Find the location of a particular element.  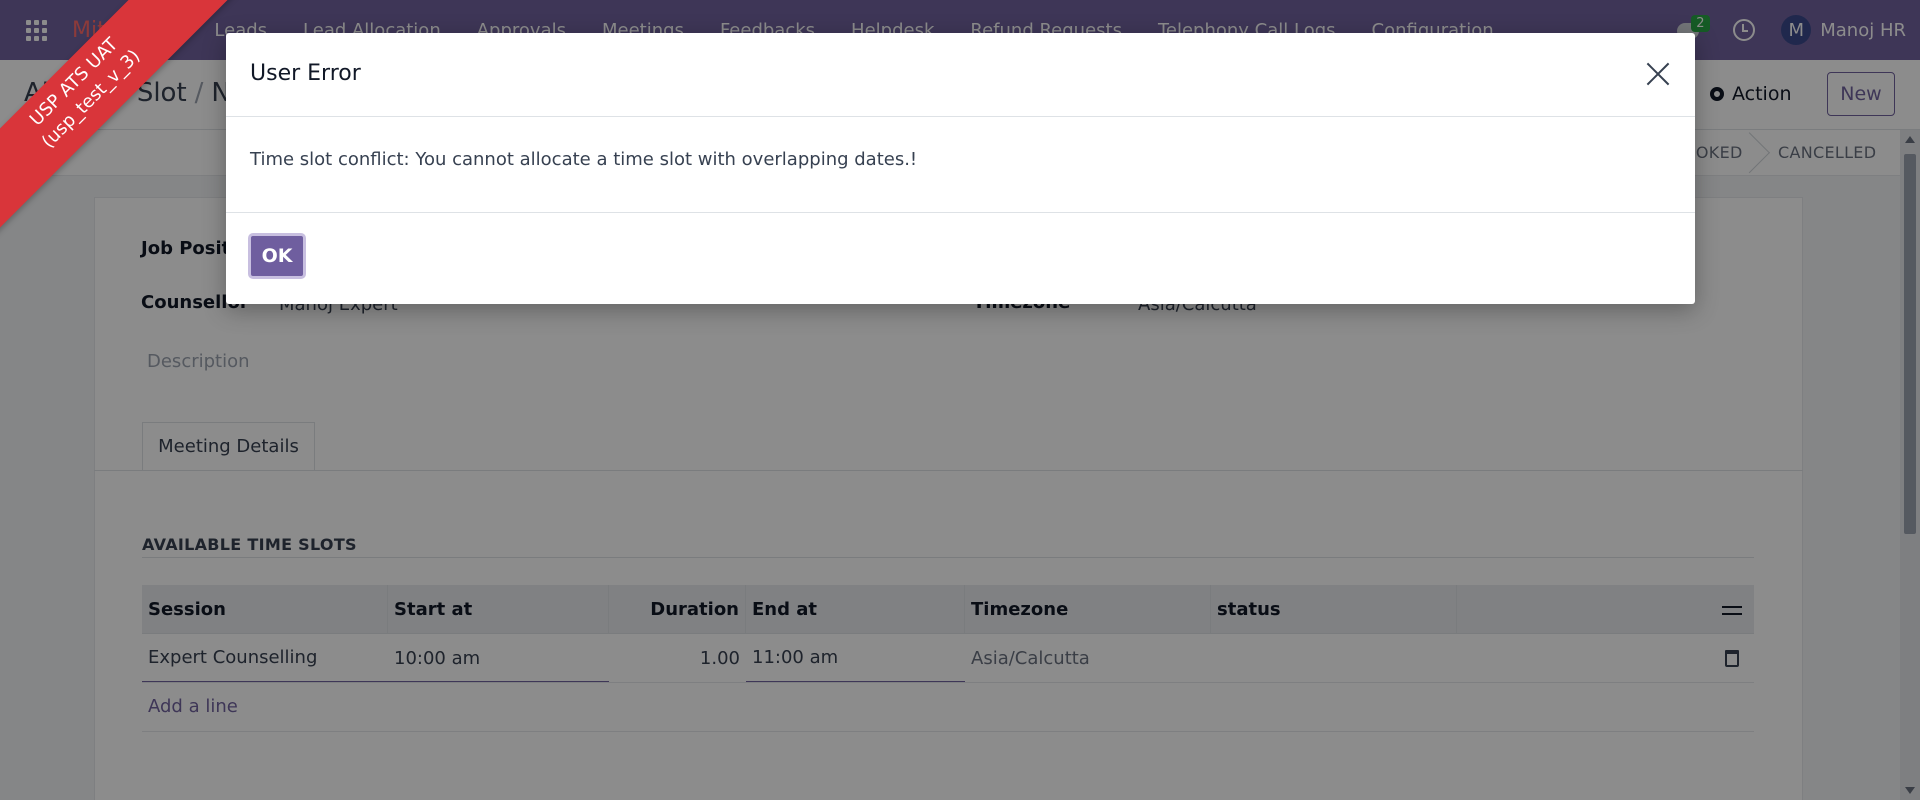

dialog-header: User Error is located at coordinates (960, 75).